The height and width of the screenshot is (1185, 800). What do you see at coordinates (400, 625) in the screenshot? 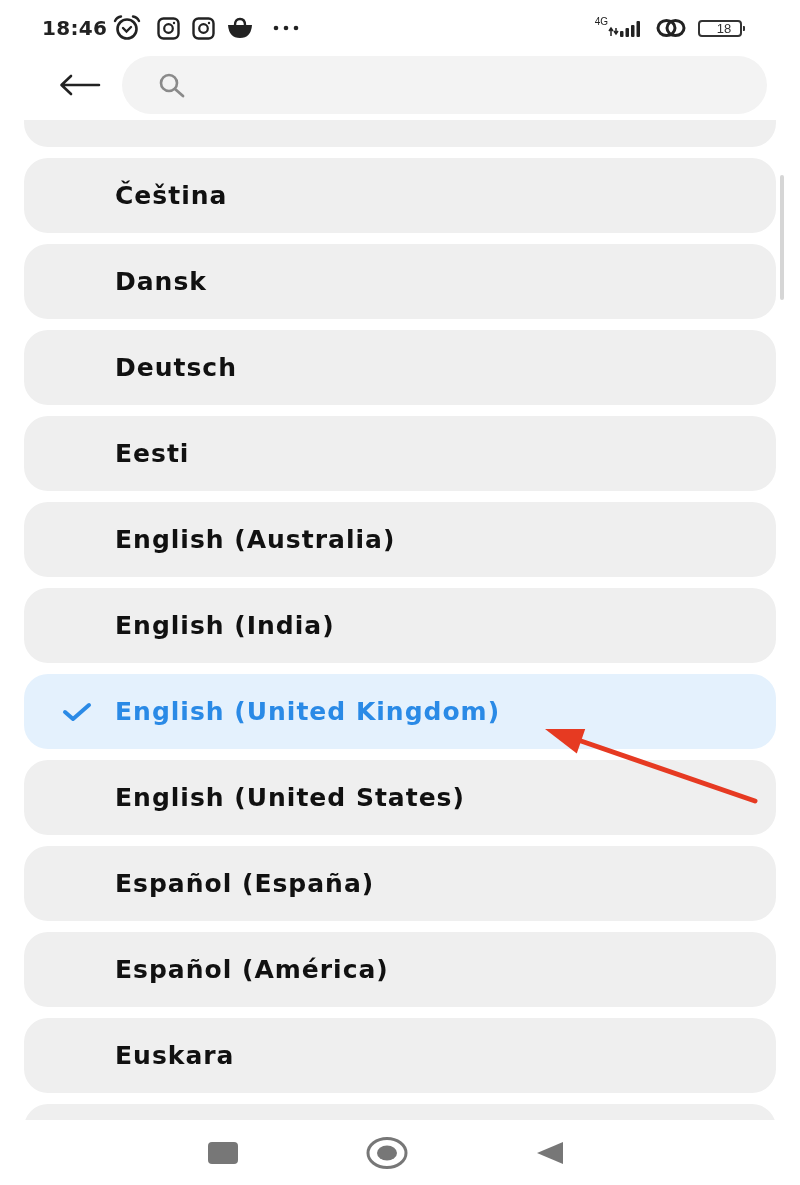
I see `language-option: English (India)` at bounding box center [400, 625].